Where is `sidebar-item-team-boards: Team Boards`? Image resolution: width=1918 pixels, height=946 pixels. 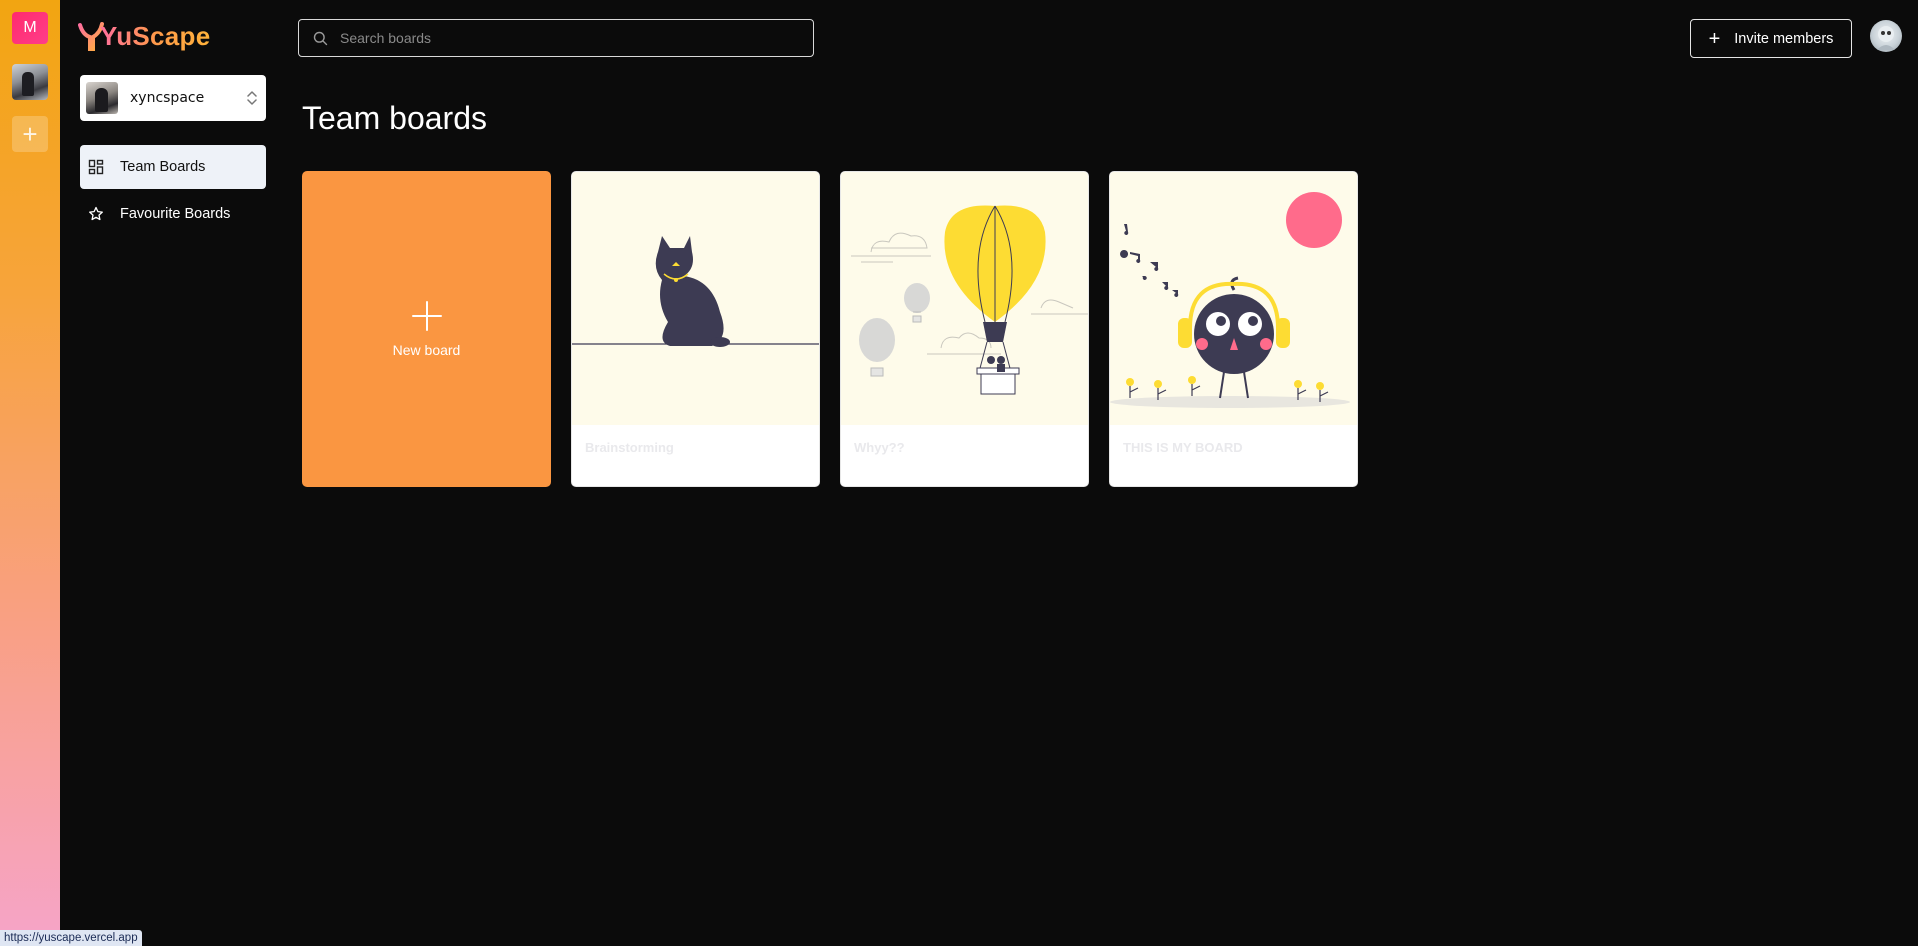
sidebar-item-team-boards: Team Boards is located at coordinates (173, 167).